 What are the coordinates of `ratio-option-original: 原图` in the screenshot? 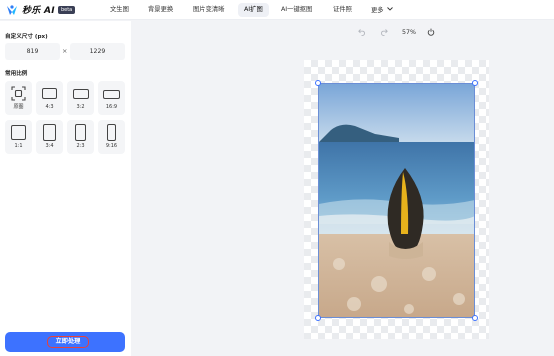 It's located at (18, 98).